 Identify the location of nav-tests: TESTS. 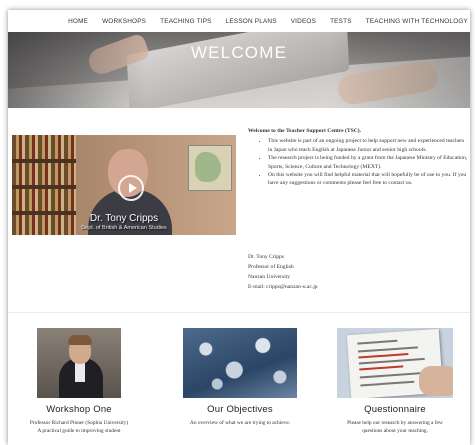
(341, 21).